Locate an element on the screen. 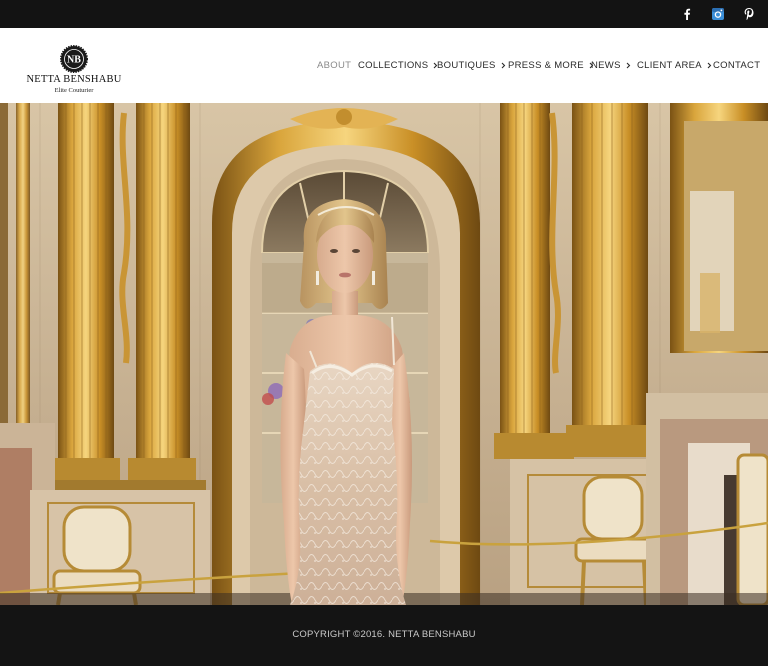 The image size is (768, 666). nav-label: CLIENT AREA is located at coordinates (669, 65).